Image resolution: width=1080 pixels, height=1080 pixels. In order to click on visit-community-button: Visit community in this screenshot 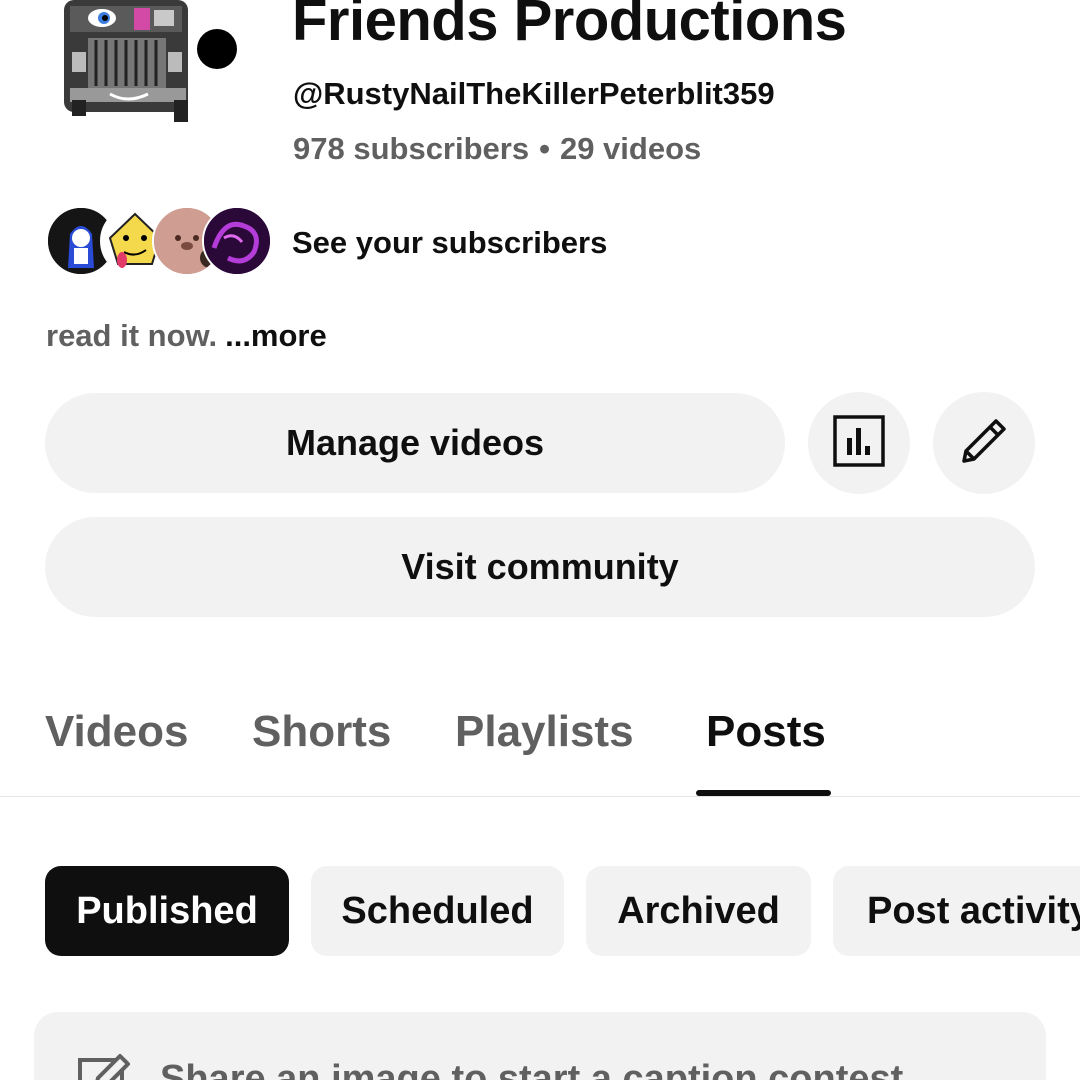, I will do `click(540, 567)`.